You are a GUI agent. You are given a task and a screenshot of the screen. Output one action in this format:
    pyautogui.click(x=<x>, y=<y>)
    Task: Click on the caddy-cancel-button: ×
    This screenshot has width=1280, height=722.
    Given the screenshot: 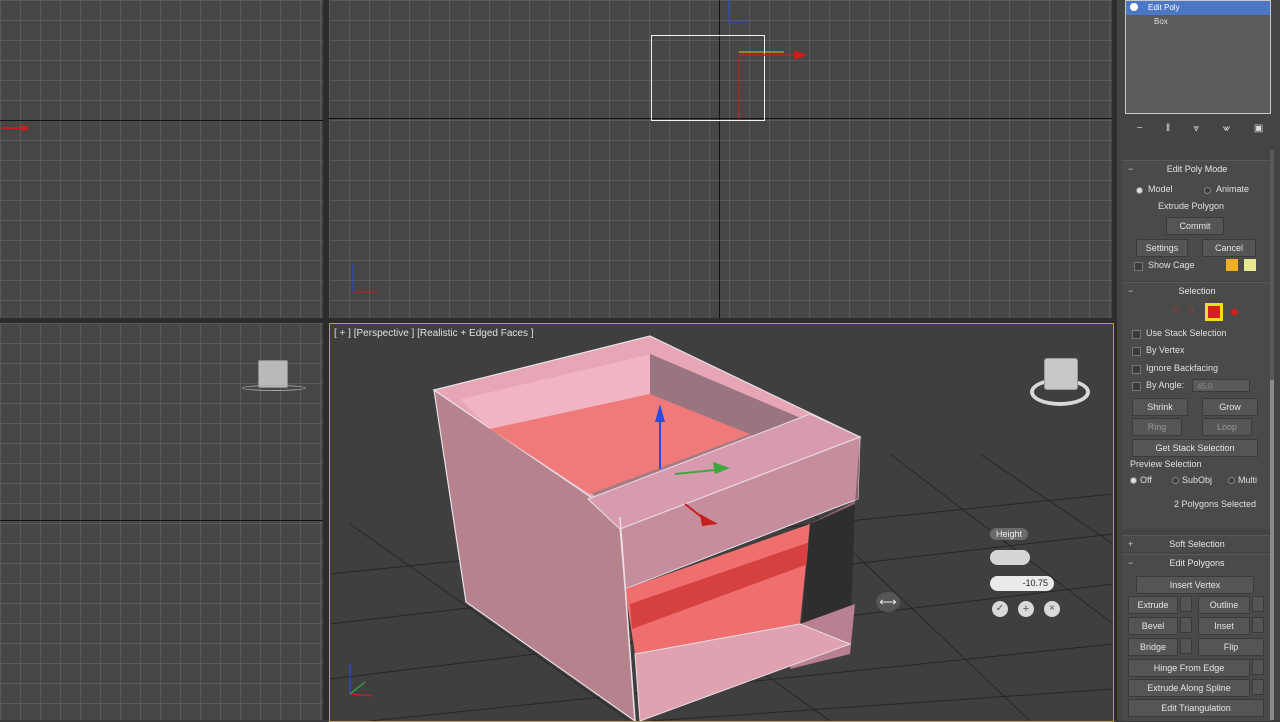 What is the action you would take?
    pyautogui.click(x=1052, y=609)
    